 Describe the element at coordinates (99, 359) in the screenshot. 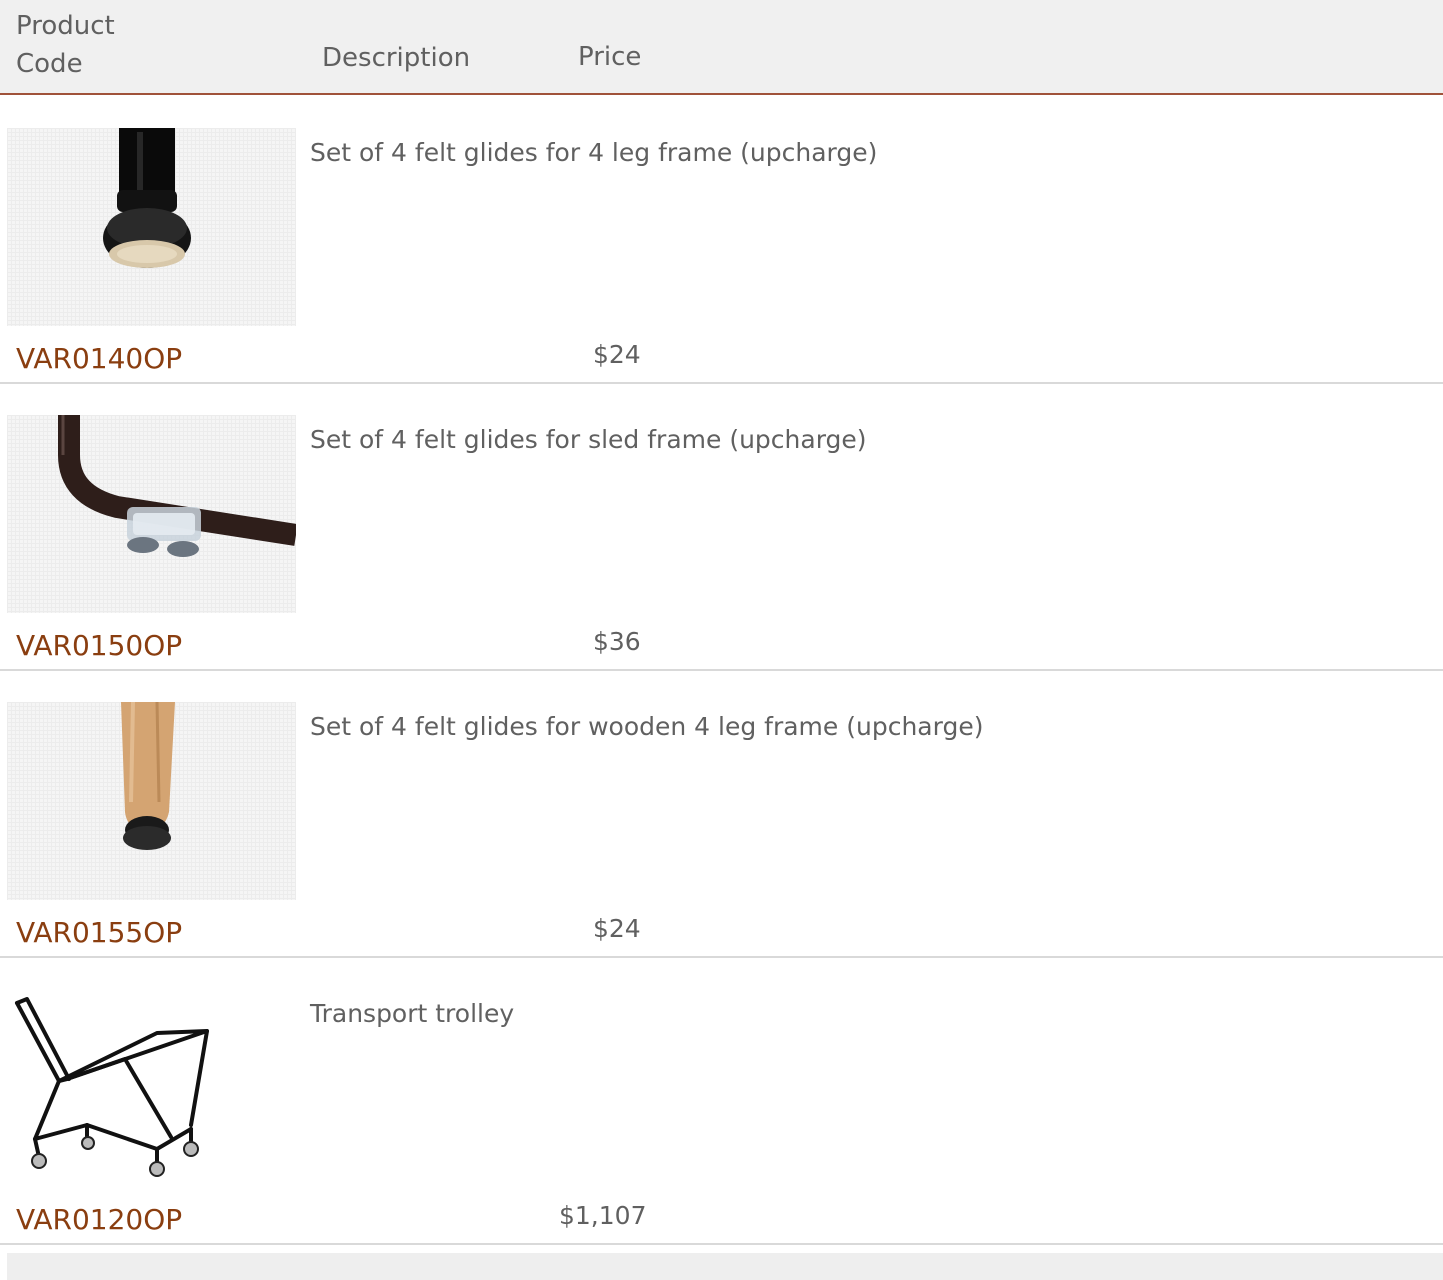

I see `product-code-link: VAR0140OP` at that location.